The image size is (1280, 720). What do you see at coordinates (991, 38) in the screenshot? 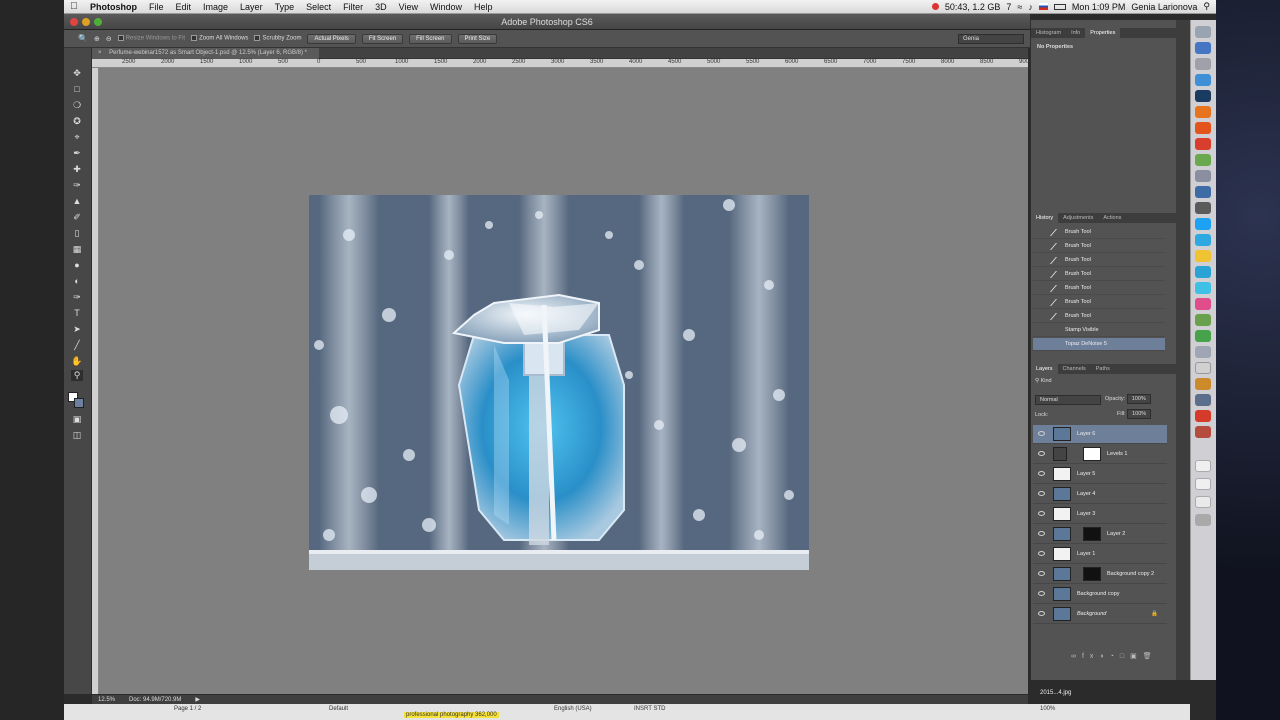
I see `workspace-select: Genia` at bounding box center [991, 38].